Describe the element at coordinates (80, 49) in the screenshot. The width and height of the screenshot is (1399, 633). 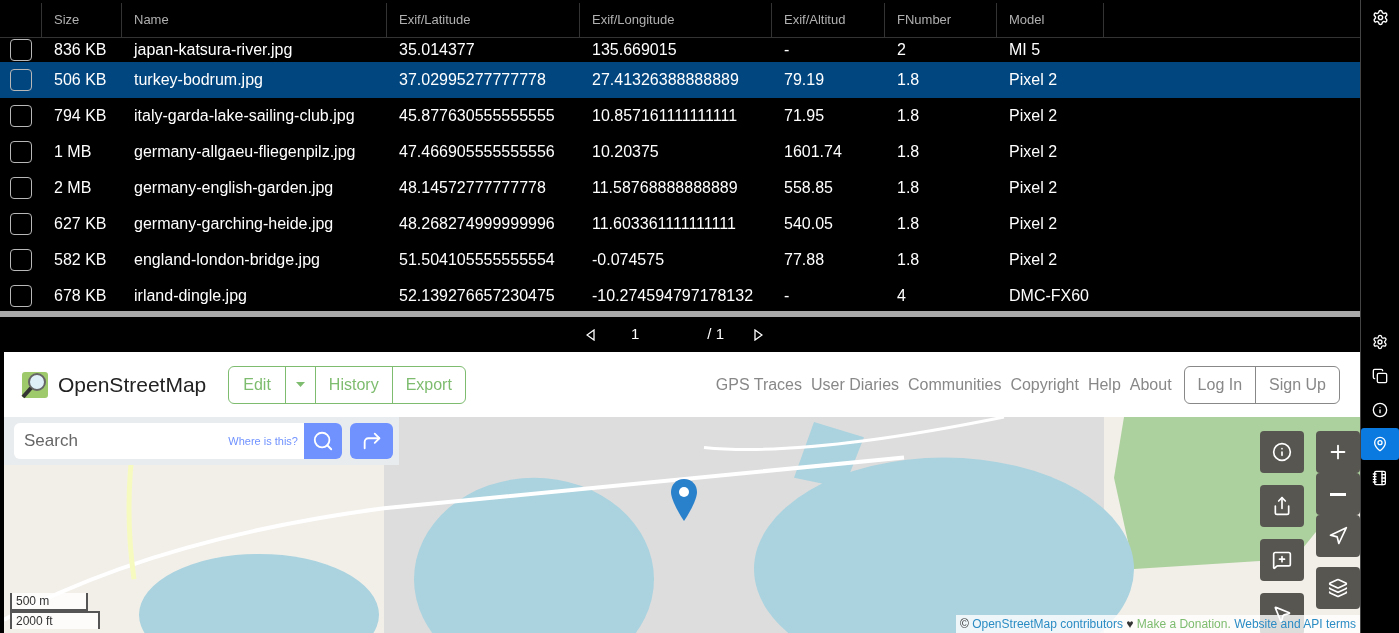
I see `table-cell: 836 KB` at that location.